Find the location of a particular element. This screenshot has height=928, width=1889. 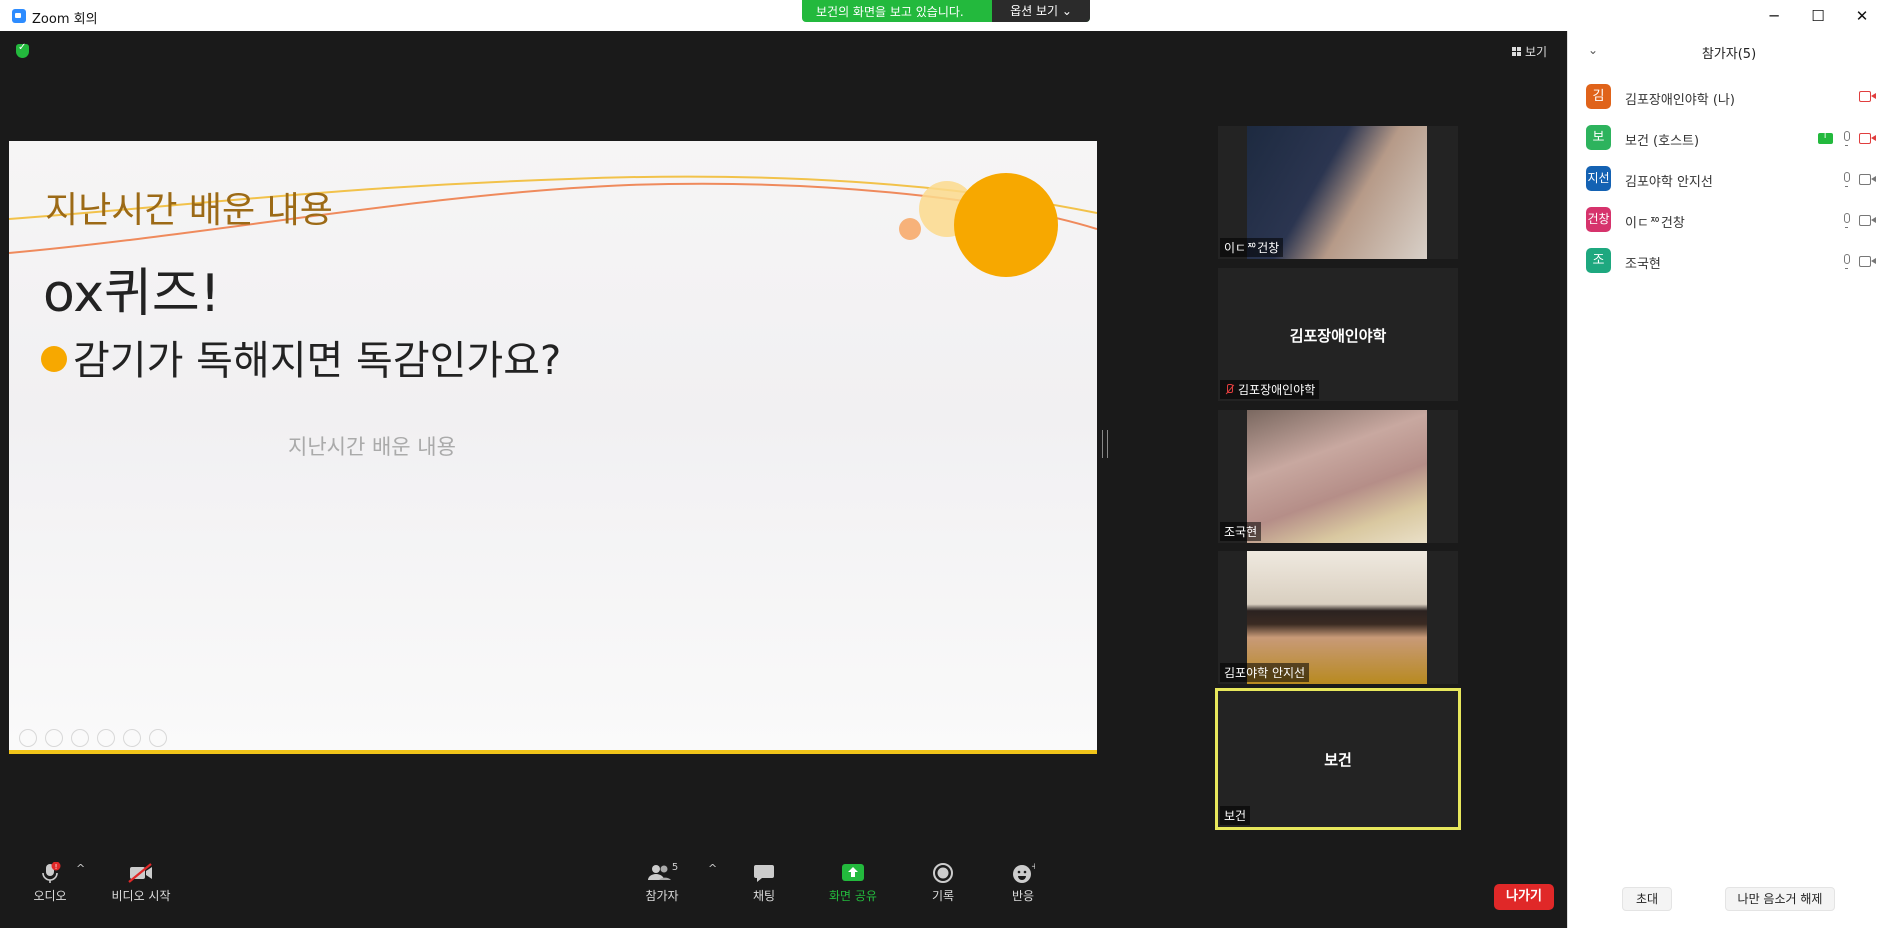

share-screen-button: 화면 공유 is located at coordinates (853, 883).